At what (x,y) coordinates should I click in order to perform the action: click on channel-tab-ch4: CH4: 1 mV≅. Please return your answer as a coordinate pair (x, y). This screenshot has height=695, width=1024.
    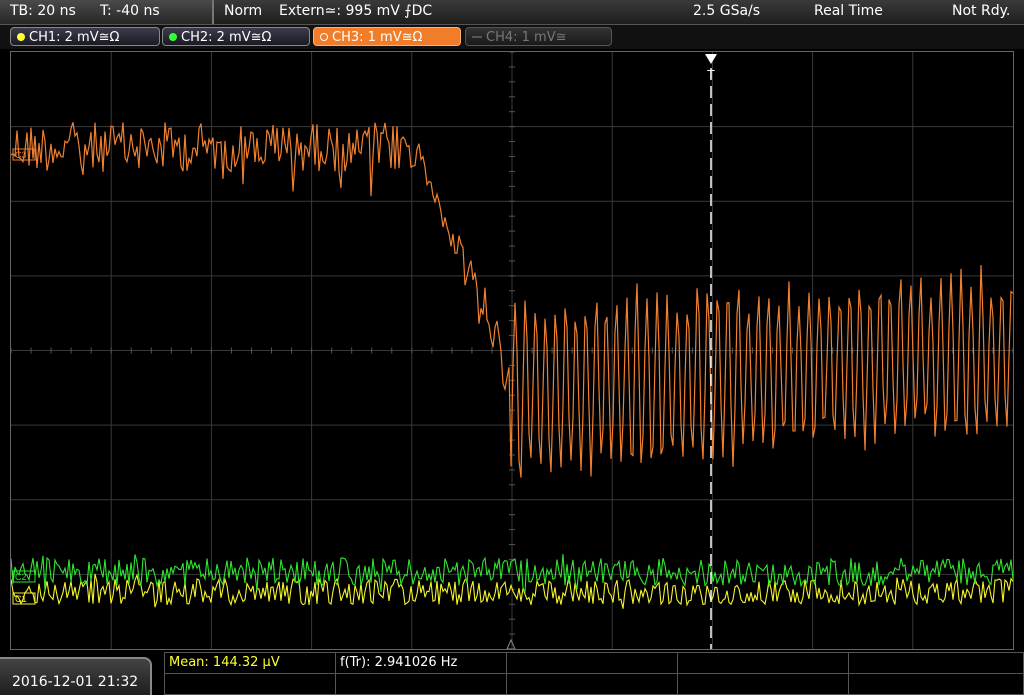
    Looking at the image, I should click on (538, 36).